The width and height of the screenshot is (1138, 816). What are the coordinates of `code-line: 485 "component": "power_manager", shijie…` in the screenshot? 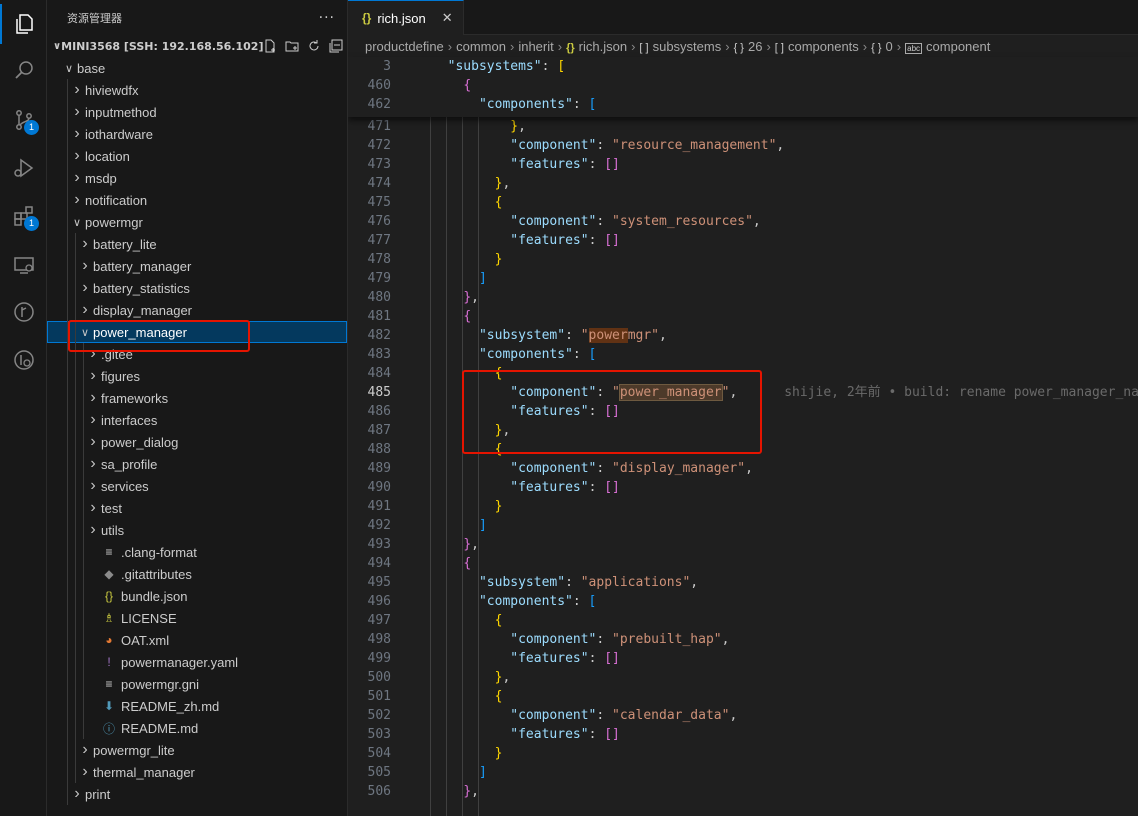 It's located at (743, 392).